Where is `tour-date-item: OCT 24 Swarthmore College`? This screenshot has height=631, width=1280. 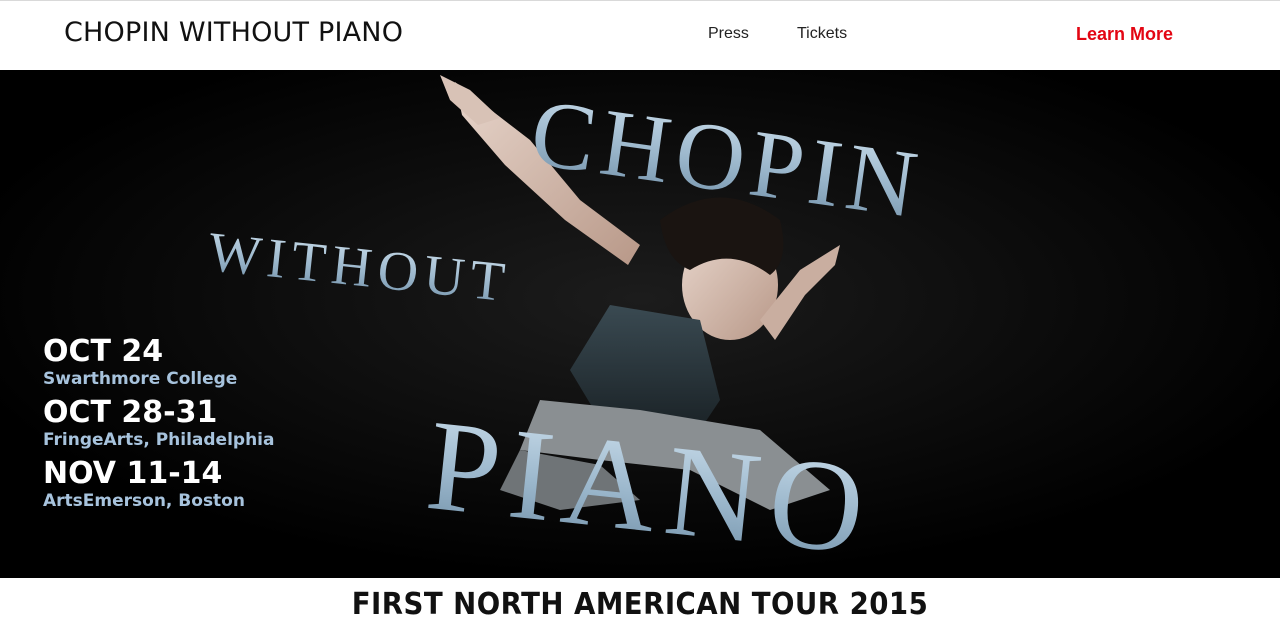
tour-date-item: OCT 24 Swarthmore College is located at coordinates (158, 363).